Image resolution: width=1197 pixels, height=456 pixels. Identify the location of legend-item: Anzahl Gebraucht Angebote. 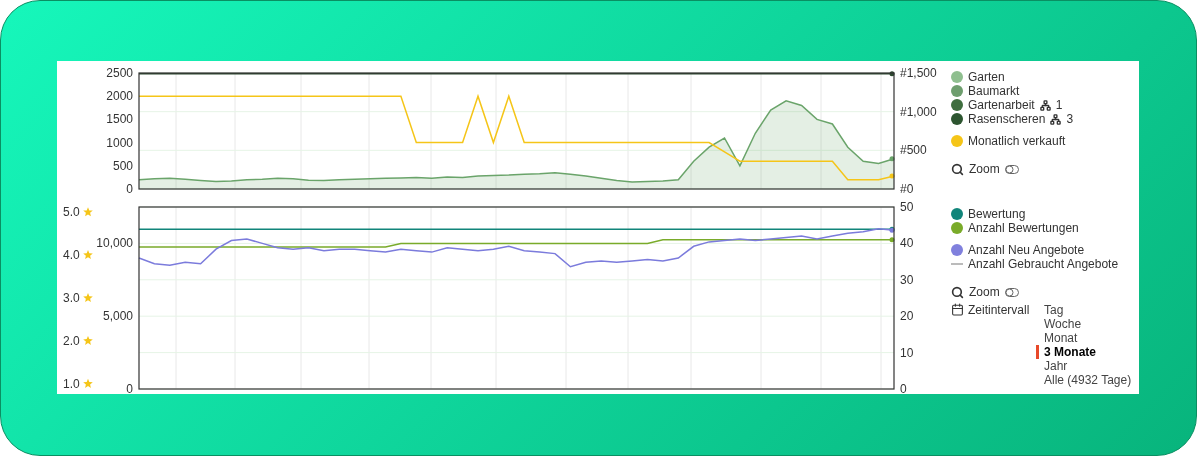
(1045, 264).